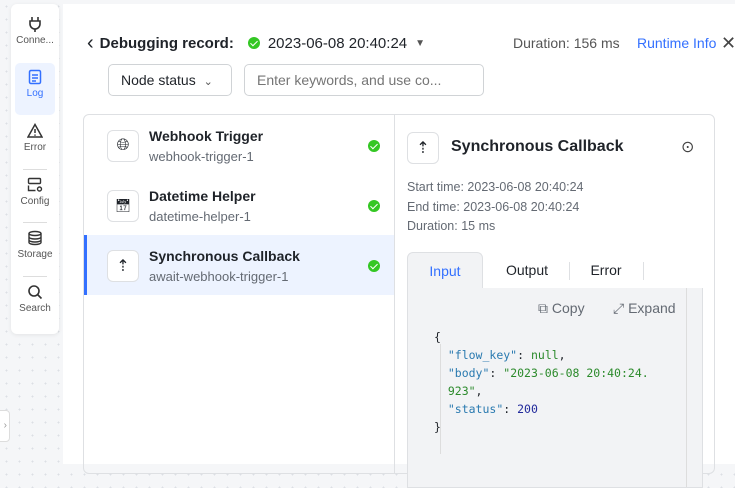 The height and width of the screenshot is (488, 735). Describe the element at coordinates (35, 304) in the screenshot. I see `rail-search: Search` at that location.